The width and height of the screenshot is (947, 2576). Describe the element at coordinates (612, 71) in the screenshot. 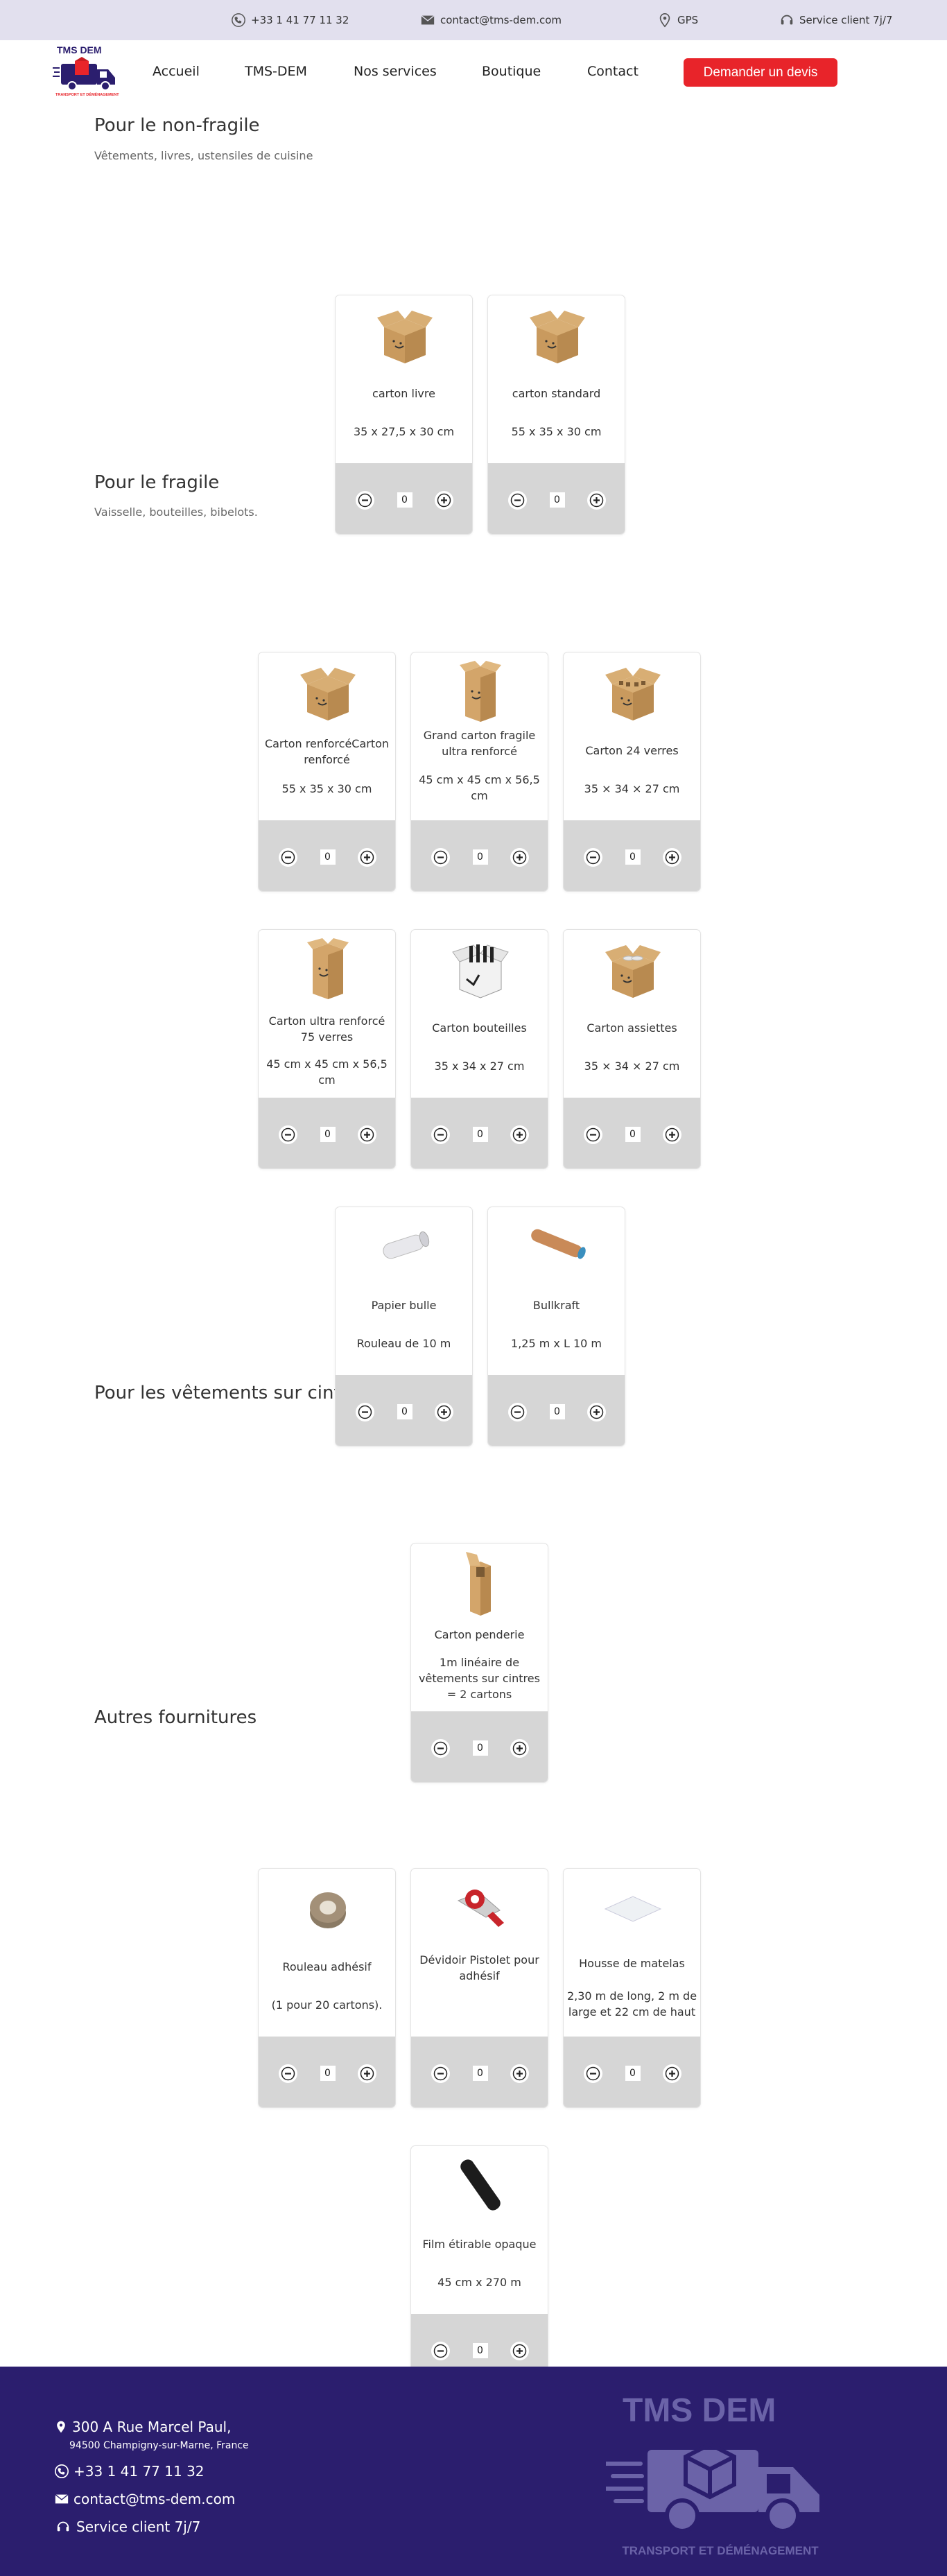

I see `nav-contact: Contact` at that location.